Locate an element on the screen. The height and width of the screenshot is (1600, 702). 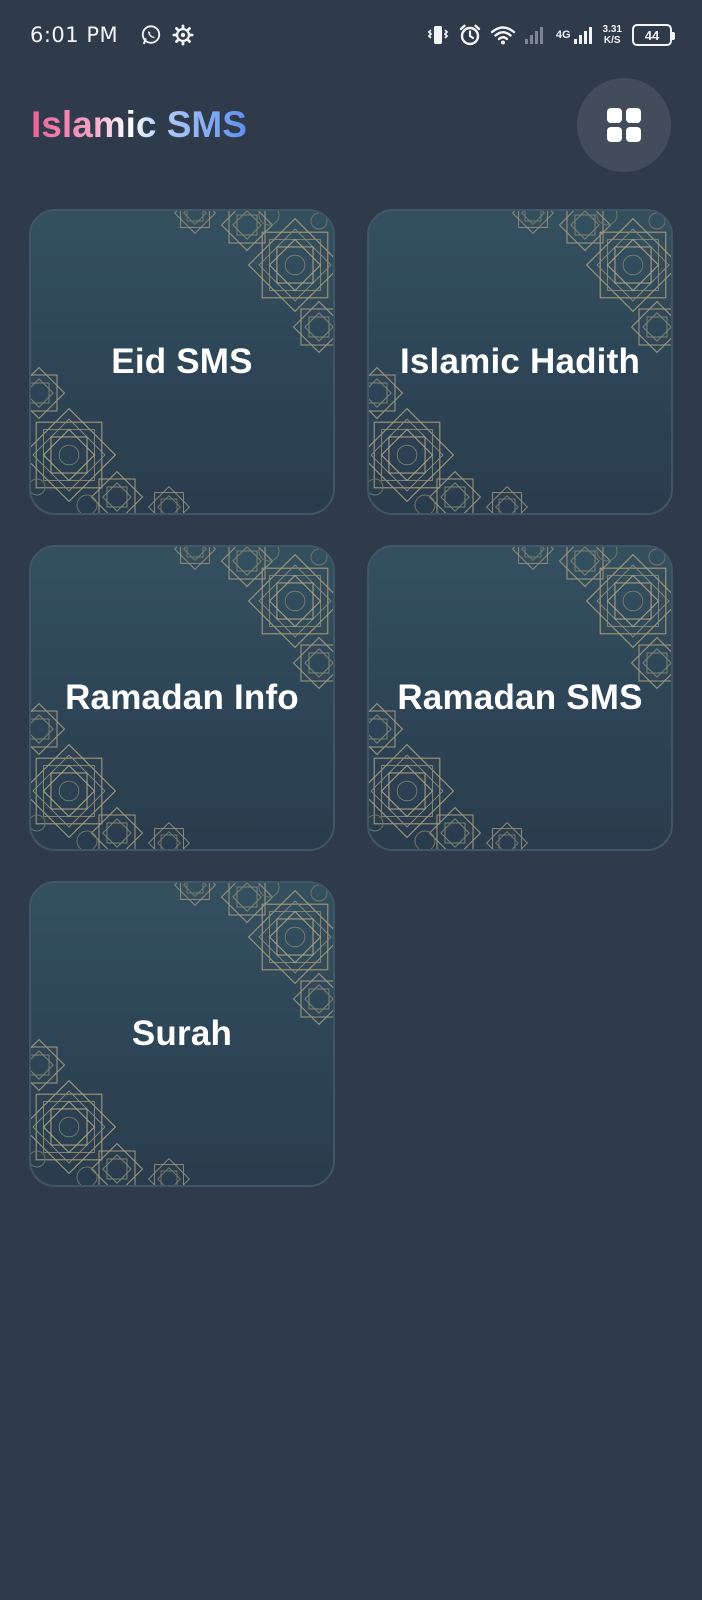
category-card-ramadan-sms: Ramadan SMS is located at coordinates (520, 698).